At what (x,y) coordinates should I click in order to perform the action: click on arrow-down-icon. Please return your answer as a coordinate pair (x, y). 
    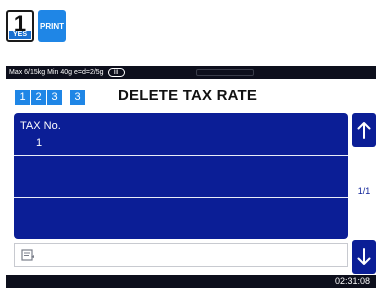
    Looking at the image, I should click on (364, 256).